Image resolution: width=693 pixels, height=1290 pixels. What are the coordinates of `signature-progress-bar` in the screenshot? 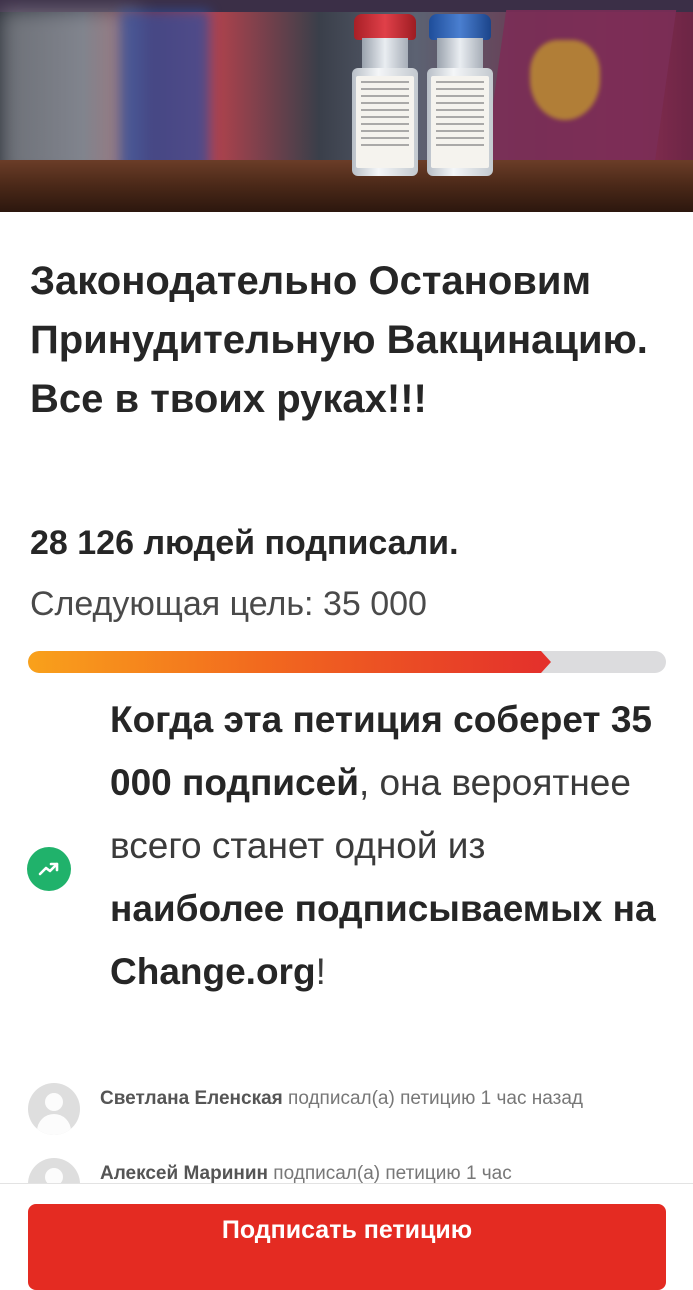 It's located at (347, 662).